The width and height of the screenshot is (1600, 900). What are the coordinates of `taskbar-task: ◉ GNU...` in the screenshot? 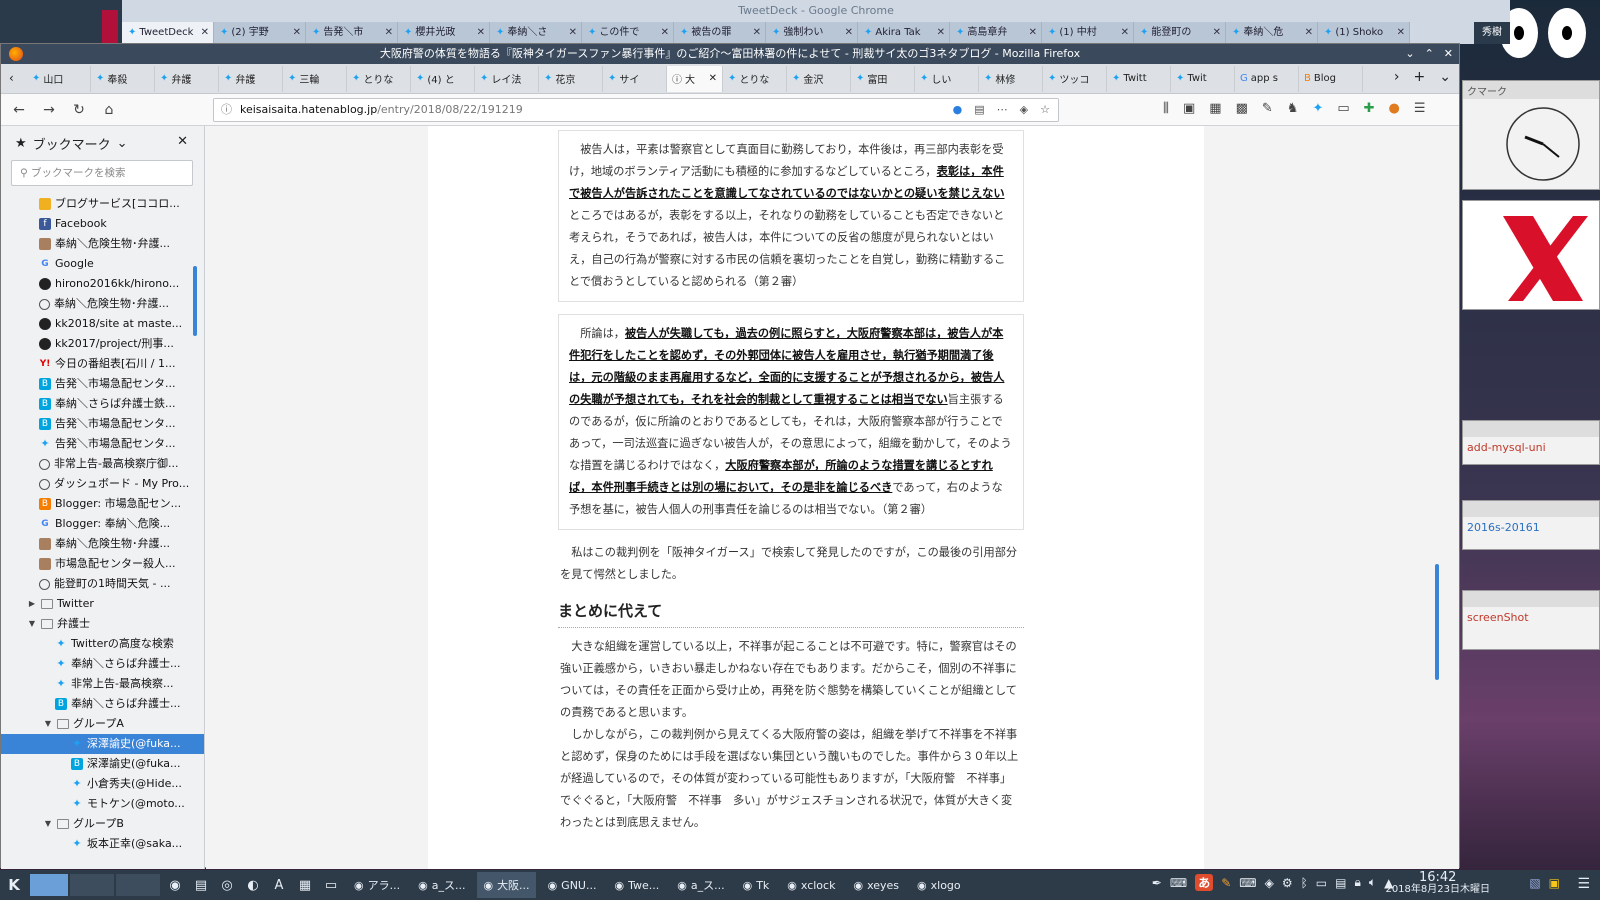 It's located at (572, 885).